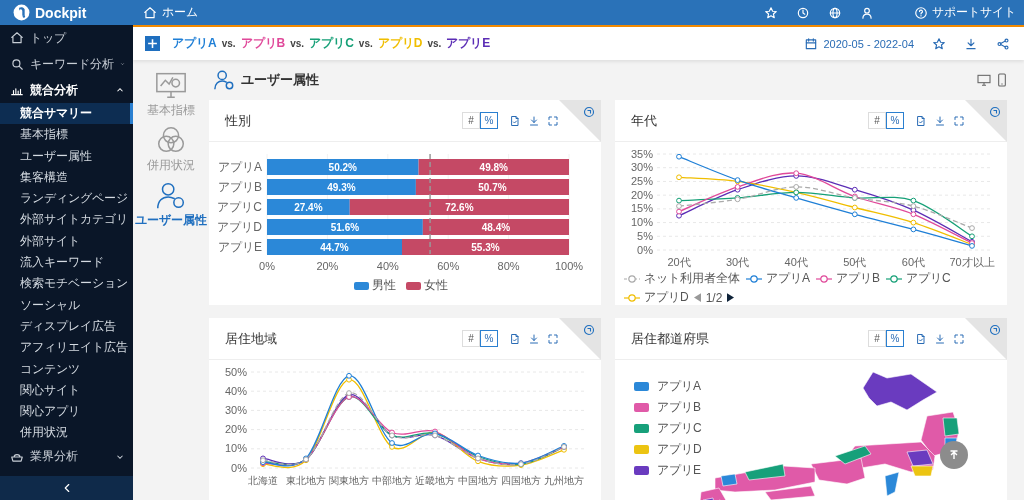 This screenshot has height=500, width=1024. Describe the element at coordinates (679, 262) in the screenshot. I see `axis-label: 20代` at that location.